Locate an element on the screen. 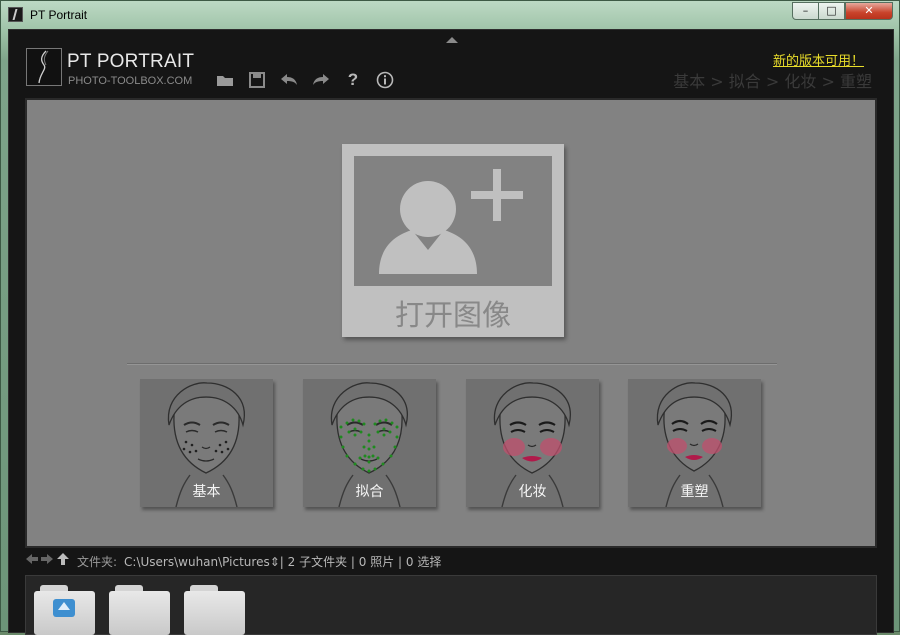 The image size is (900, 635). help-icon: ? is located at coordinates (353, 80).